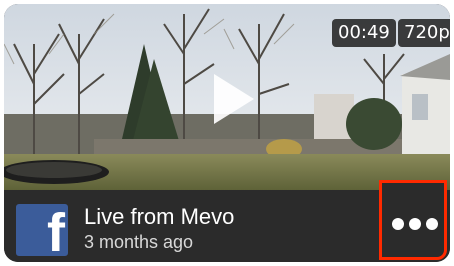 The height and width of the screenshot is (266, 454). Describe the element at coordinates (234, 99) in the screenshot. I see `play-icon` at that location.